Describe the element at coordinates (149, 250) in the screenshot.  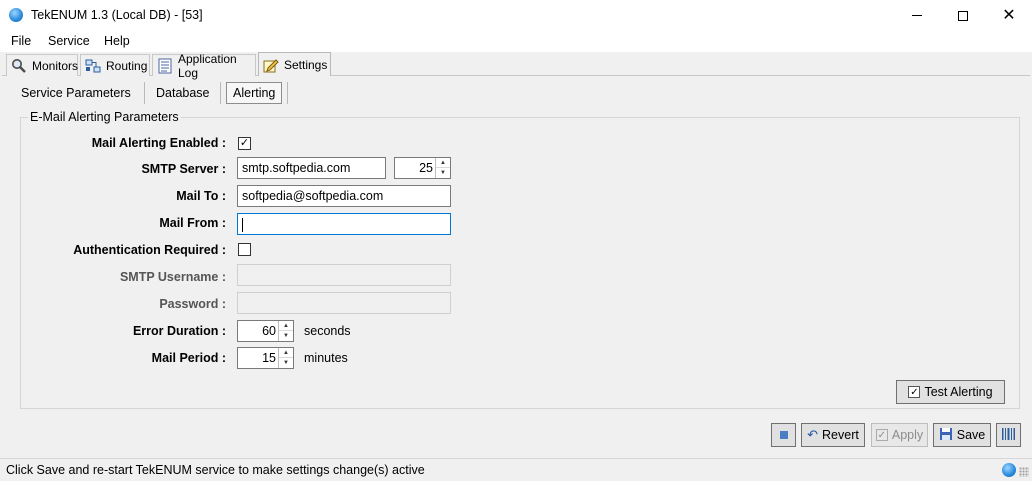
I see `auth-required-label: Authentication Required :` at that location.